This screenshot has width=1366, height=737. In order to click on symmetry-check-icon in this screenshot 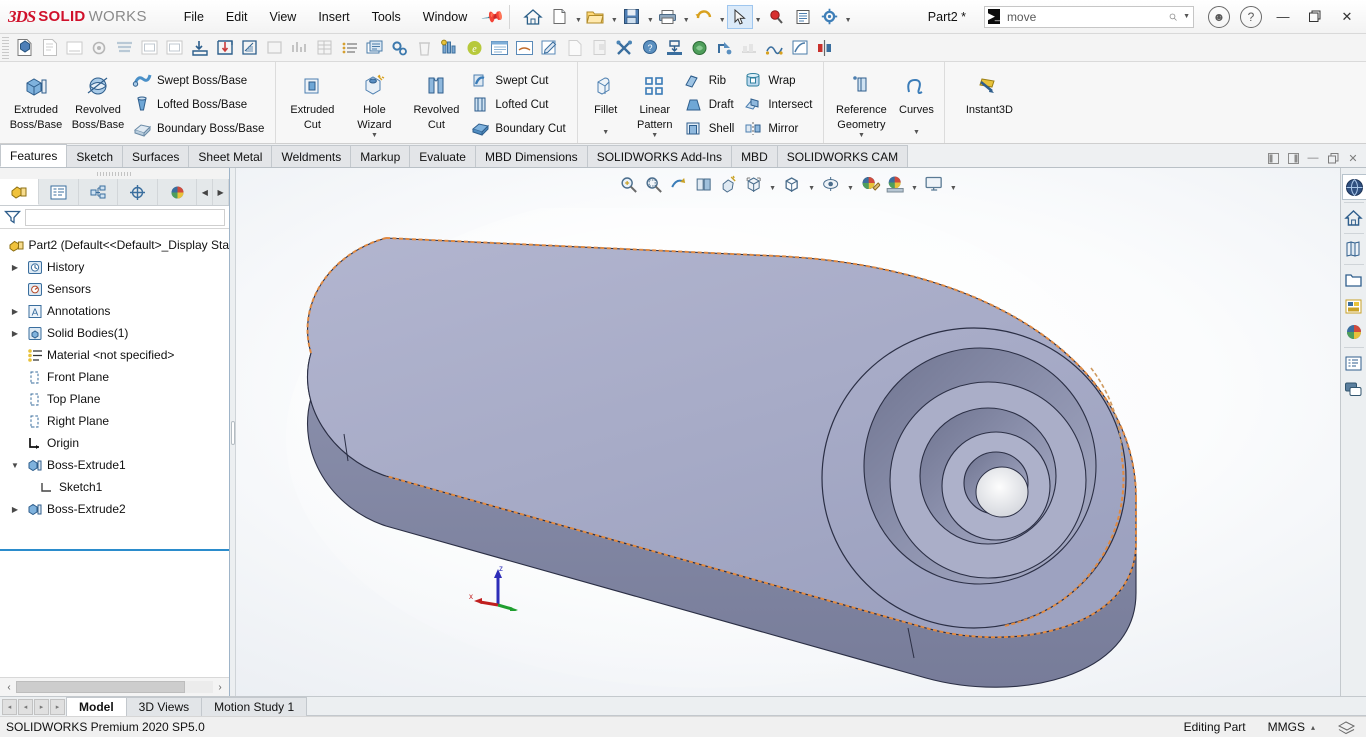, I will do `click(824, 47)`.